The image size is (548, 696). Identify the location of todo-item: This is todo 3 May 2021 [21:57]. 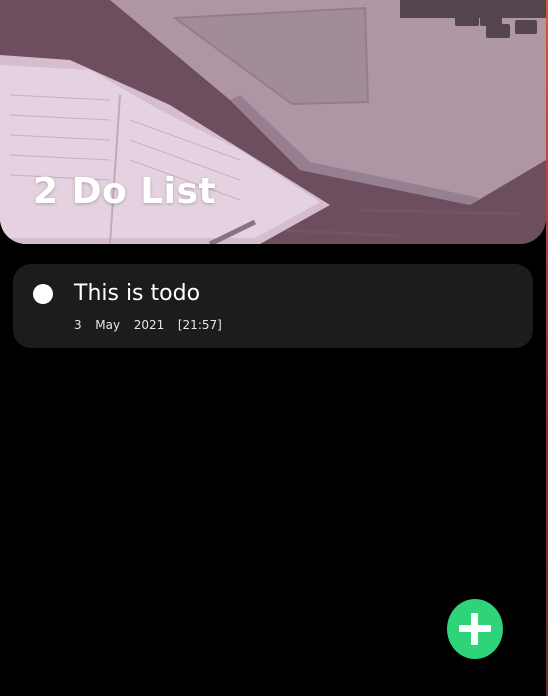
(273, 306).